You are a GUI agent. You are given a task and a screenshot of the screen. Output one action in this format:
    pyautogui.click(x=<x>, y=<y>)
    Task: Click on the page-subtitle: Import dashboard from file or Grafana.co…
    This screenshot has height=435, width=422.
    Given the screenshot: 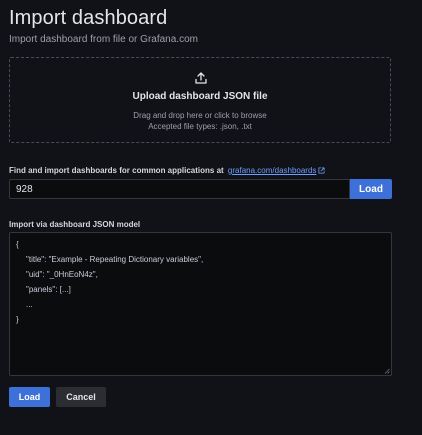 What is the action you would take?
    pyautogui.click(x=103, y=39)
    